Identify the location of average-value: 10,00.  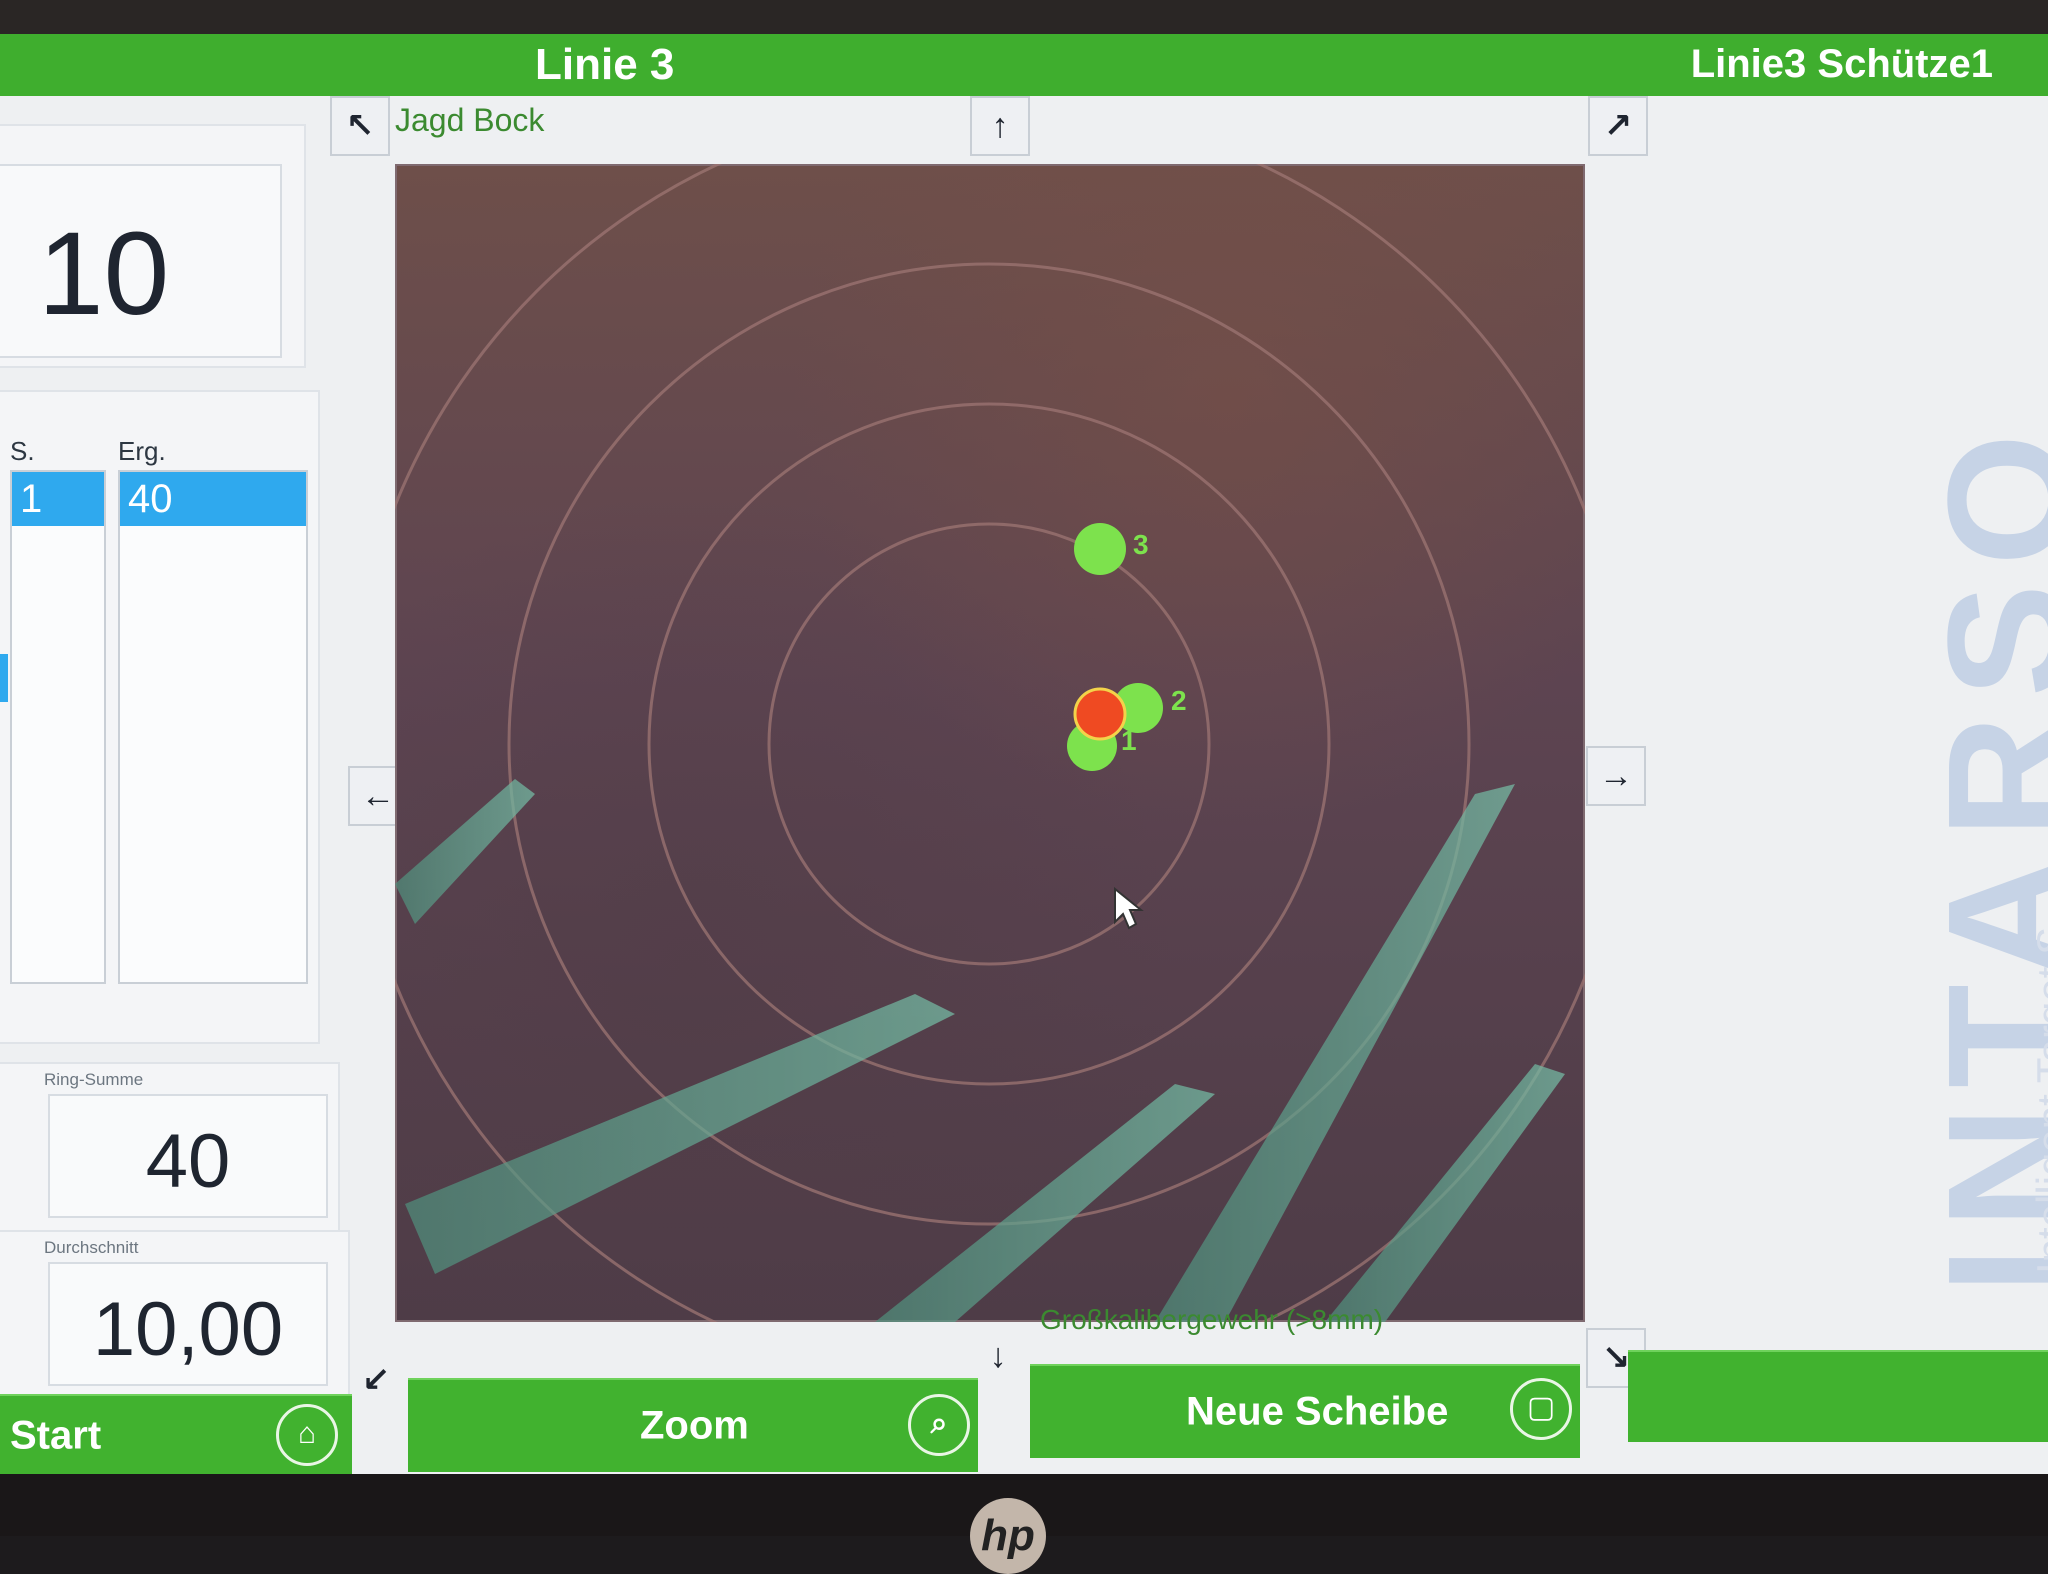
(188, 1329).